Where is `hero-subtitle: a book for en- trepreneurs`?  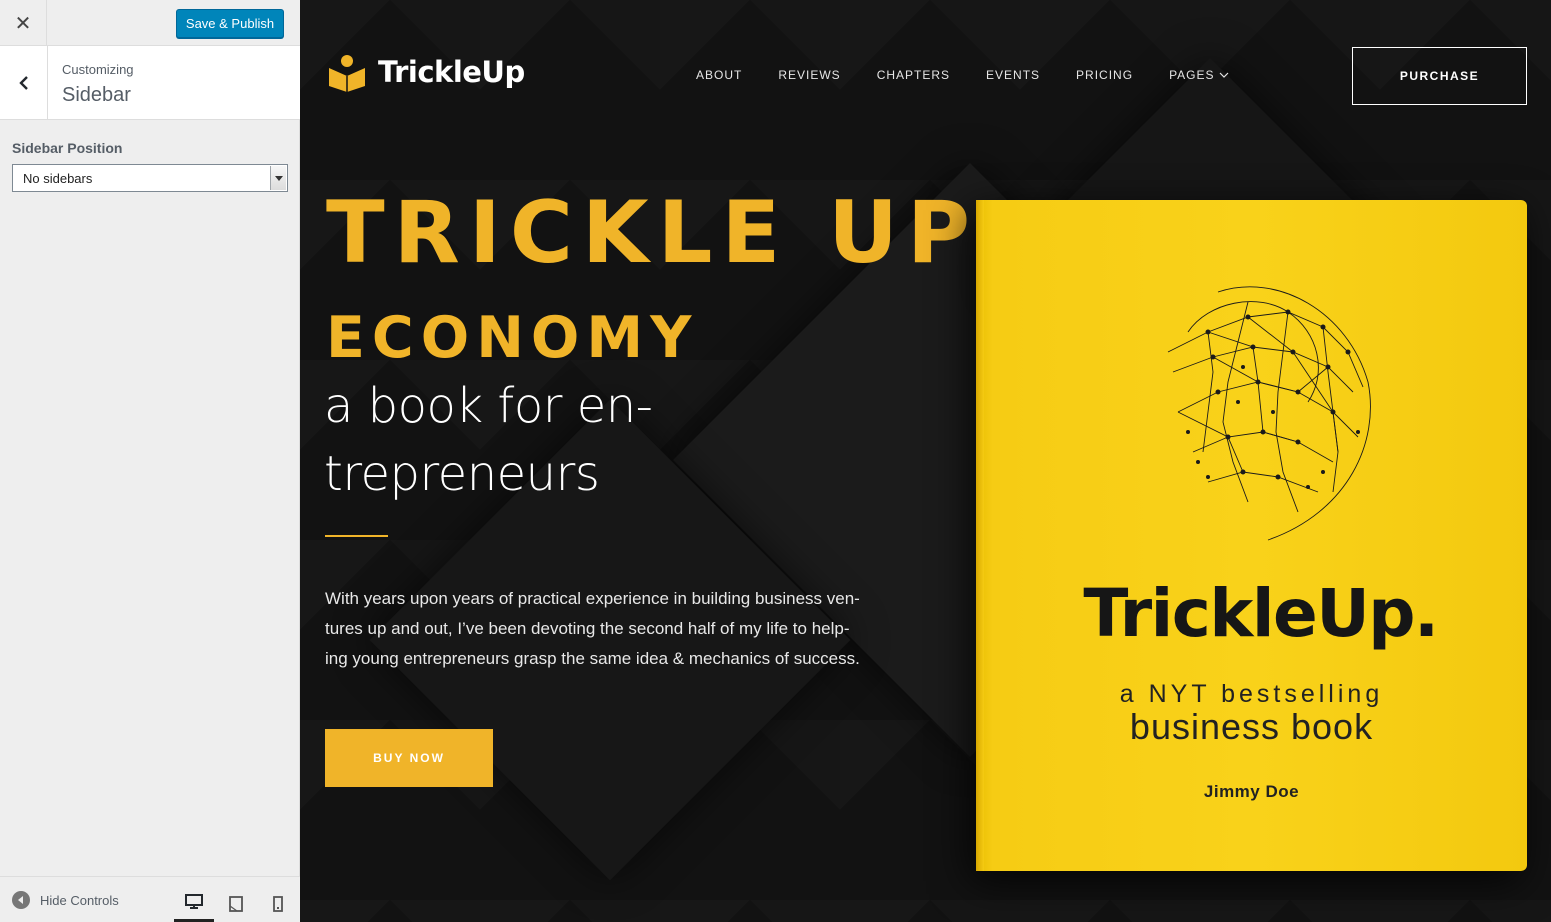
hero-subtitle: a book for en- trepreneurs is located at coordinates (488, 440).